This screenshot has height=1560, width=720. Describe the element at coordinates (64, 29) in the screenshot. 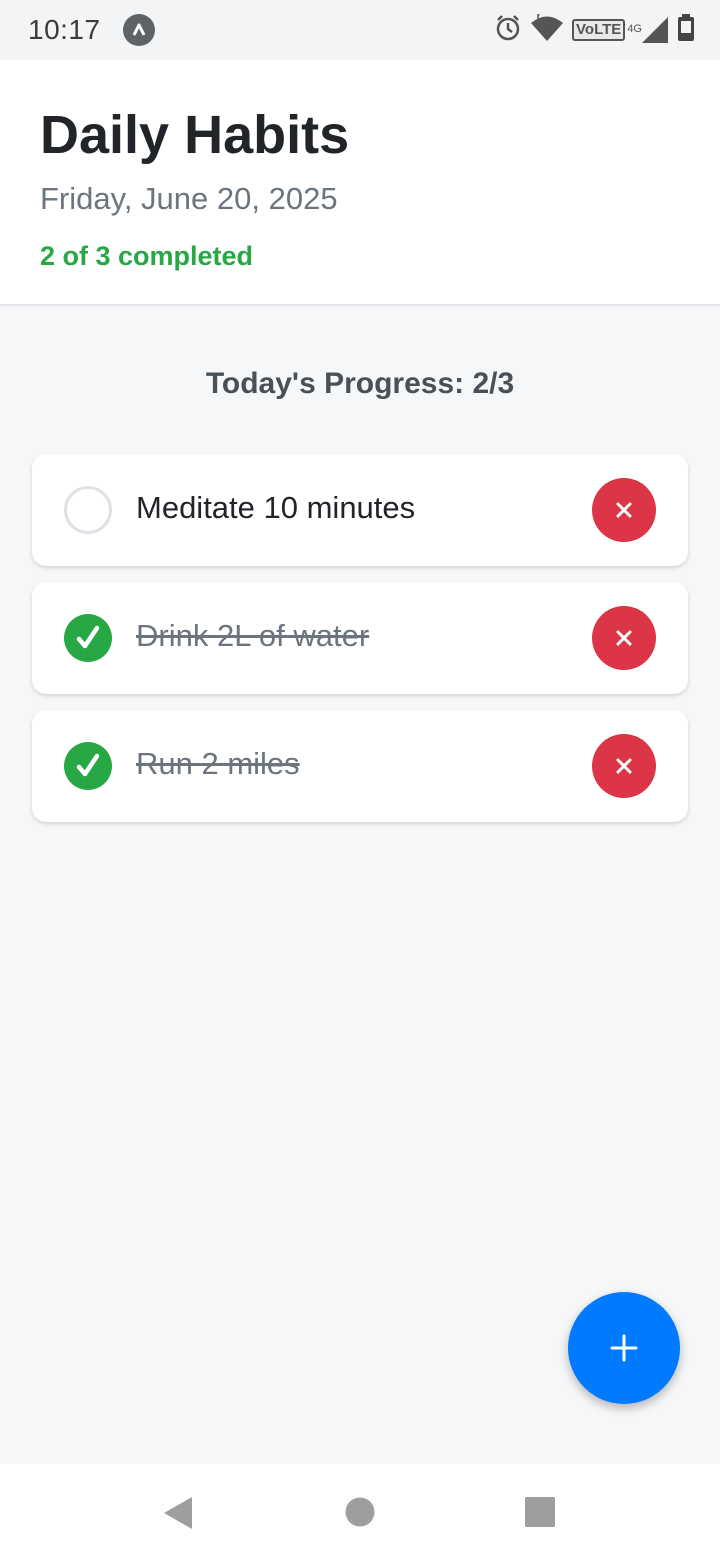

I see `status-time: 10:17` at that location.